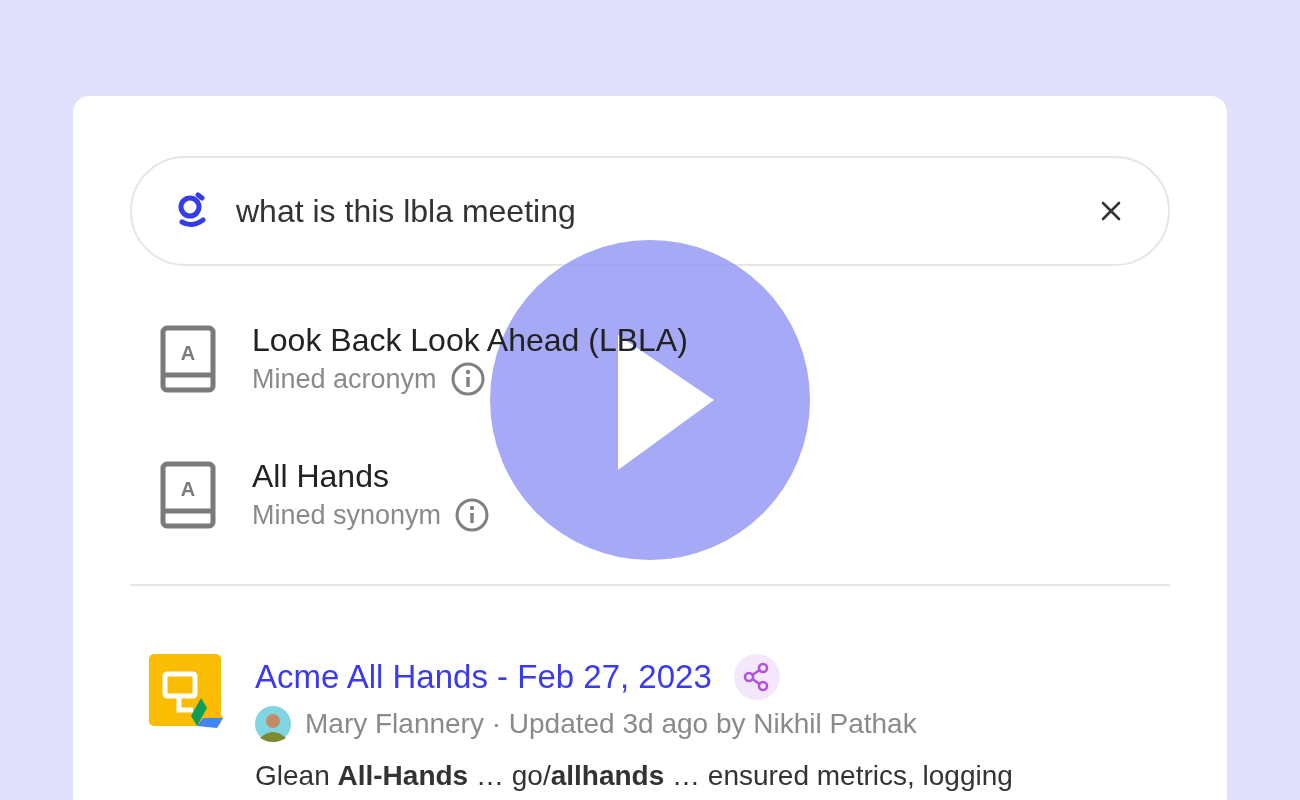 This screenshot has height=800, width=1300. What do you see at coordinates (611, 724) in the screenshot?
I see `result-meta: Mary Flannery · Updated 3d ago by Nikhil Pathak` at bounding box center [611, 724].